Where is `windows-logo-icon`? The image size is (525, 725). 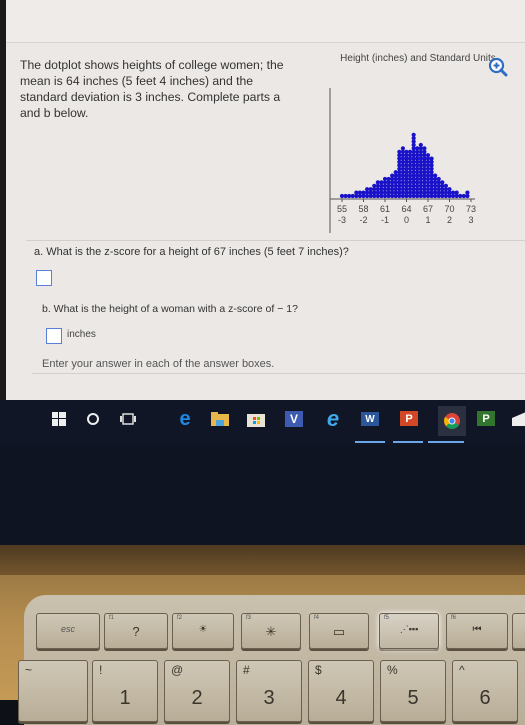 windows-logo-icon is located at coordinates (59, 419).